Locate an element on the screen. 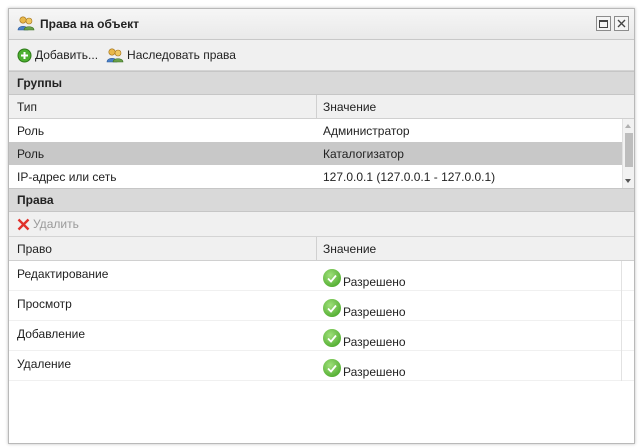 The image size is (642, 448). scroll-up-arrow-icon is located at coordinates (628, 126).